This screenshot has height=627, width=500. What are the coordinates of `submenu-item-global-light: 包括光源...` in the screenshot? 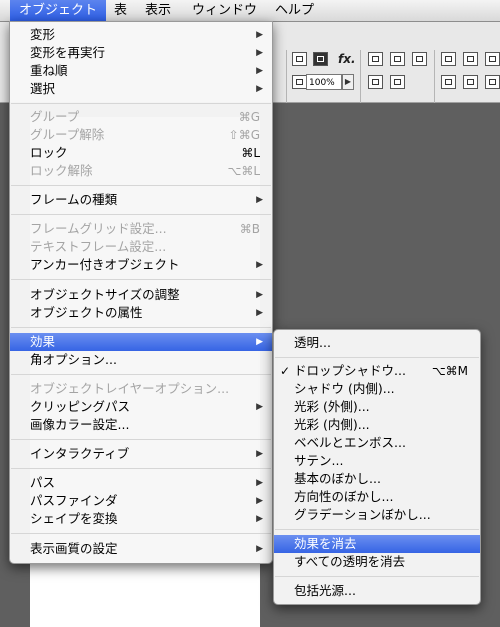 It's located at (377, 591).